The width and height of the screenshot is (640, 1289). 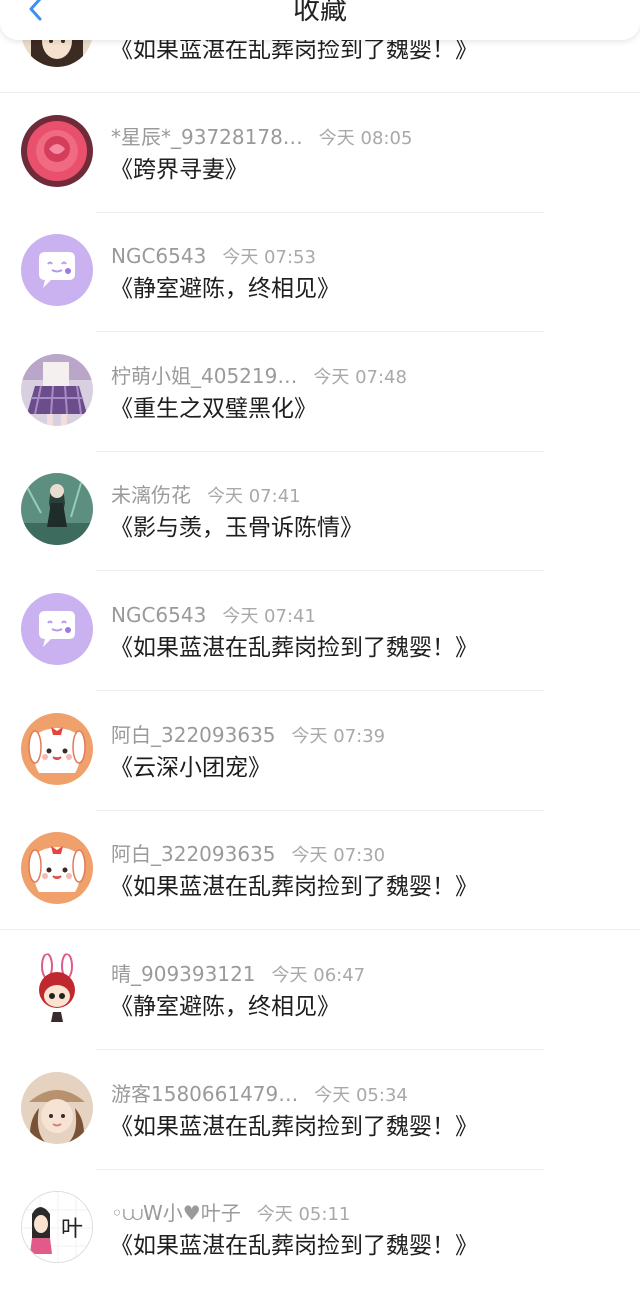 What do you see at coordinates (72, 1229) in the screenshot?
I see `sticker-character: 叶` at bounding box center [72, 1229].